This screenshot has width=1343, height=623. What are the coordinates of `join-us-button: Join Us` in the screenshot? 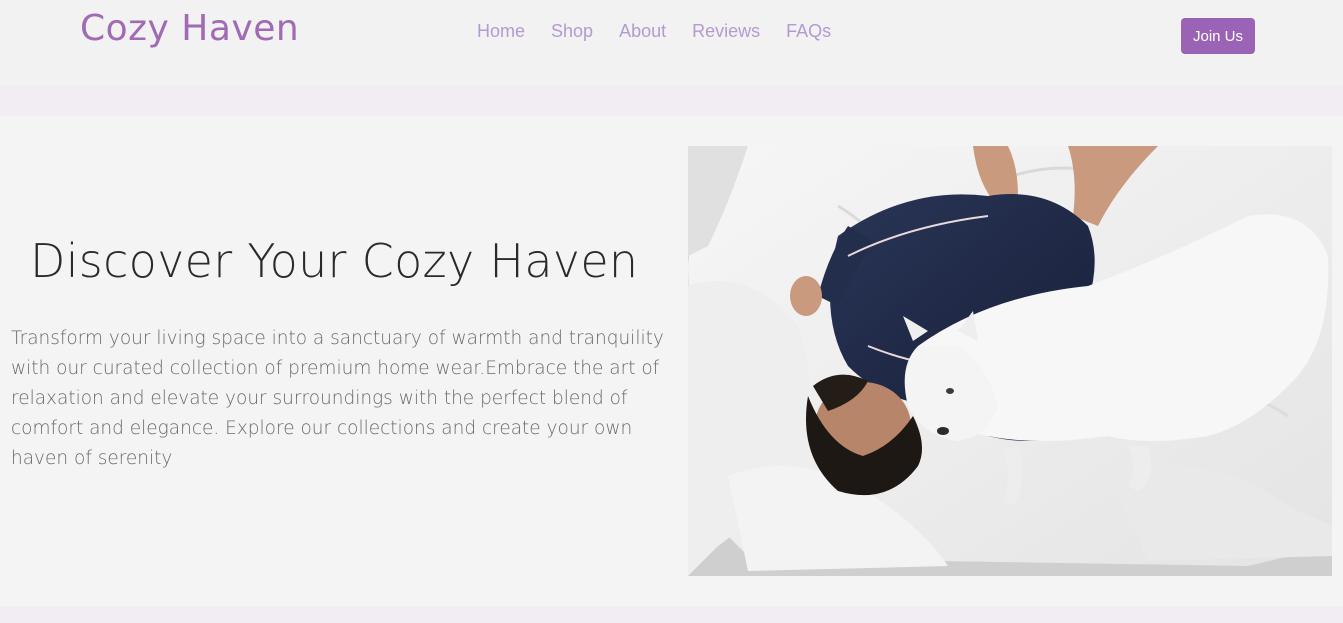 It's located at (1218, 36).